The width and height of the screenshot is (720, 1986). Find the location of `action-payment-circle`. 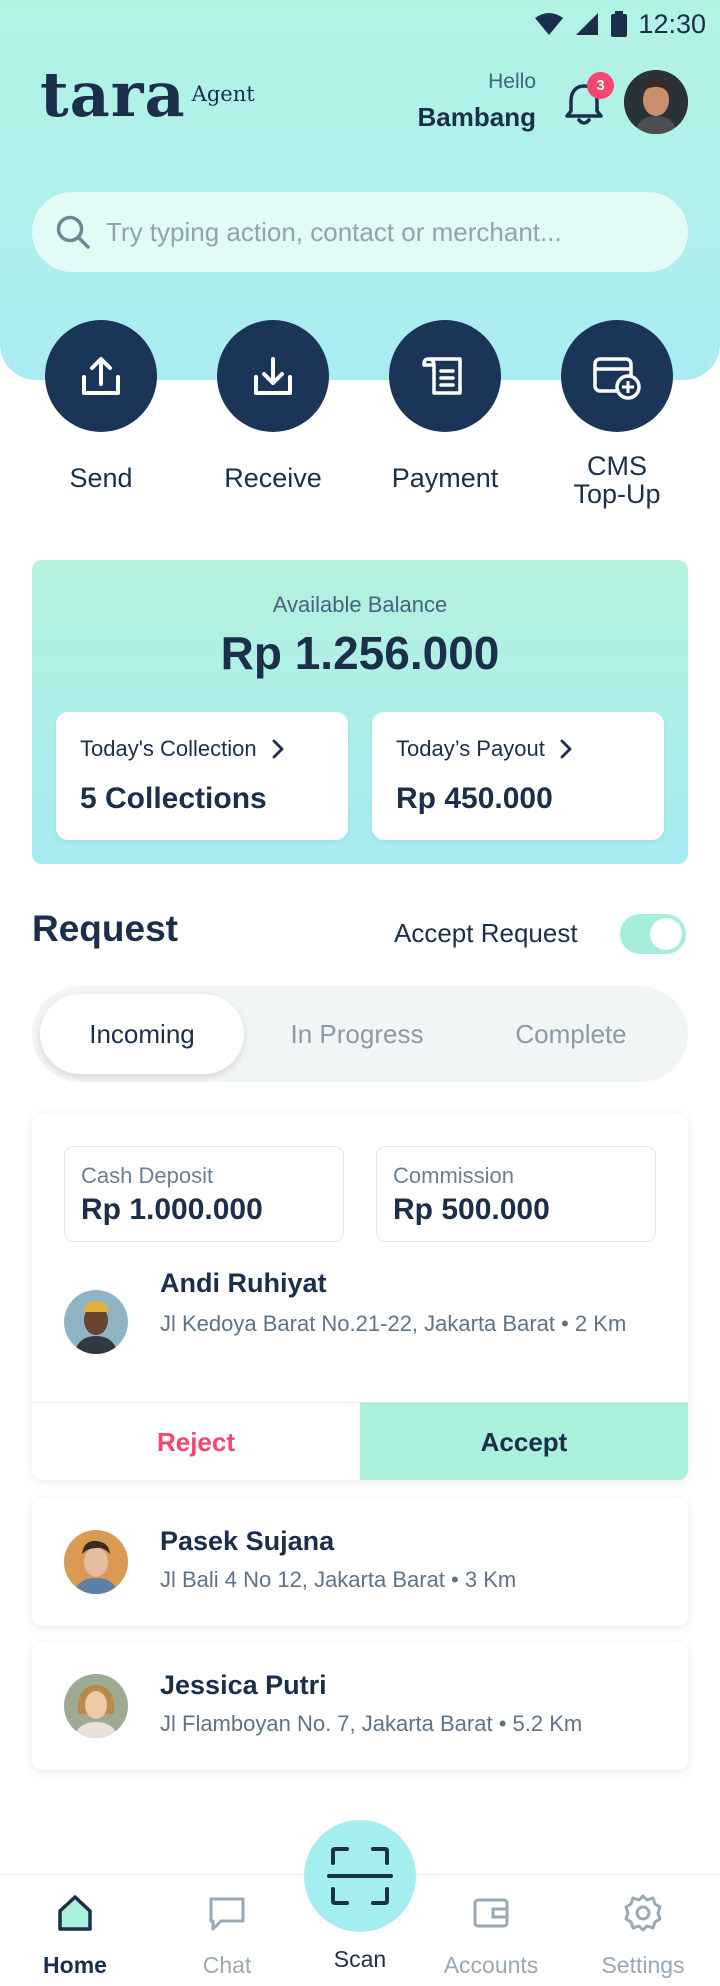

action-payment-circle is located at coordinates (445, 376).